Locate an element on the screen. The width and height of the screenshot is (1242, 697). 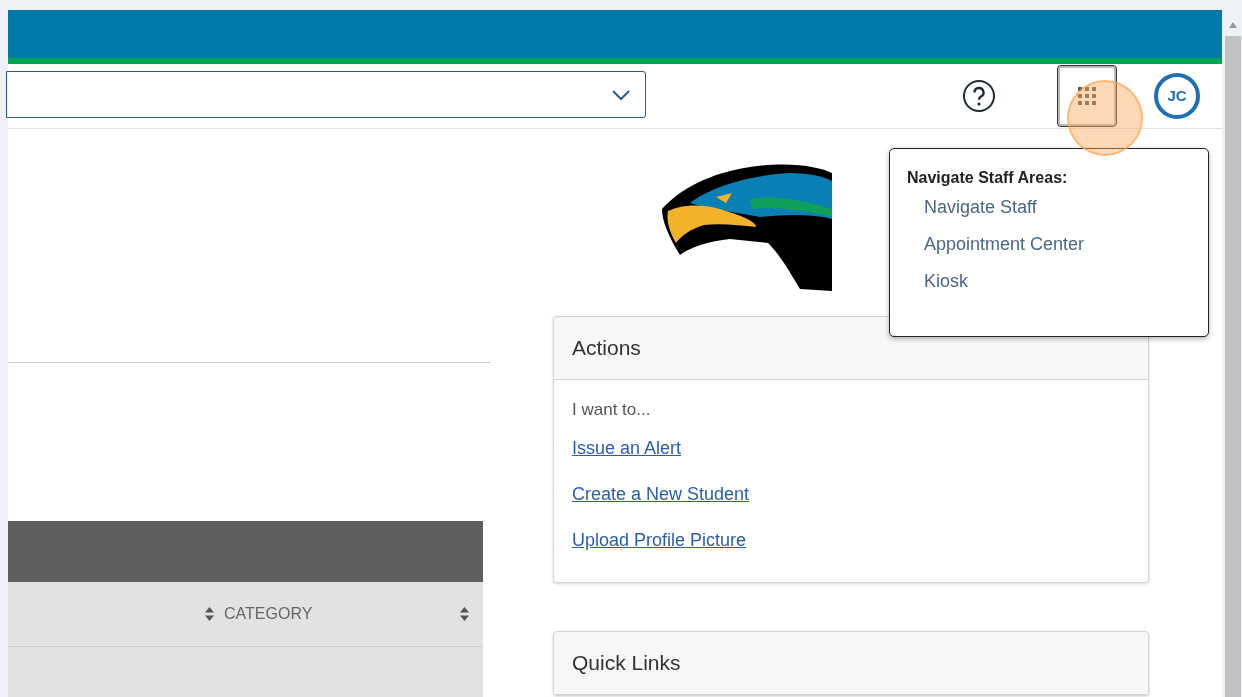
dropdown-field is located at coordinates (326, 95).